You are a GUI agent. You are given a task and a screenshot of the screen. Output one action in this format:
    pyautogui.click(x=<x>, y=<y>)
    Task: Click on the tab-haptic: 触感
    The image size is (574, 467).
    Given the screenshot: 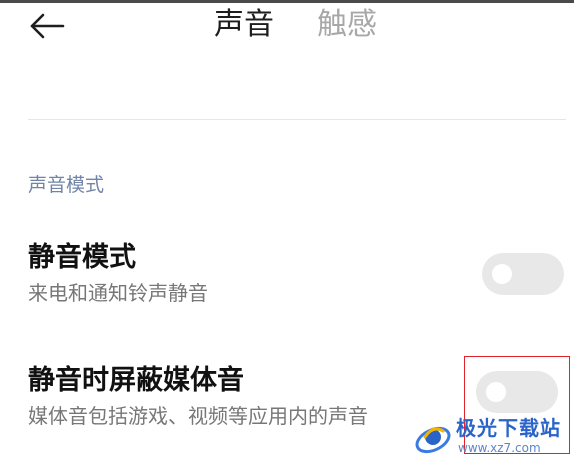 What is the action you would take?
    pyautogui.click(x=347, y=25)
    